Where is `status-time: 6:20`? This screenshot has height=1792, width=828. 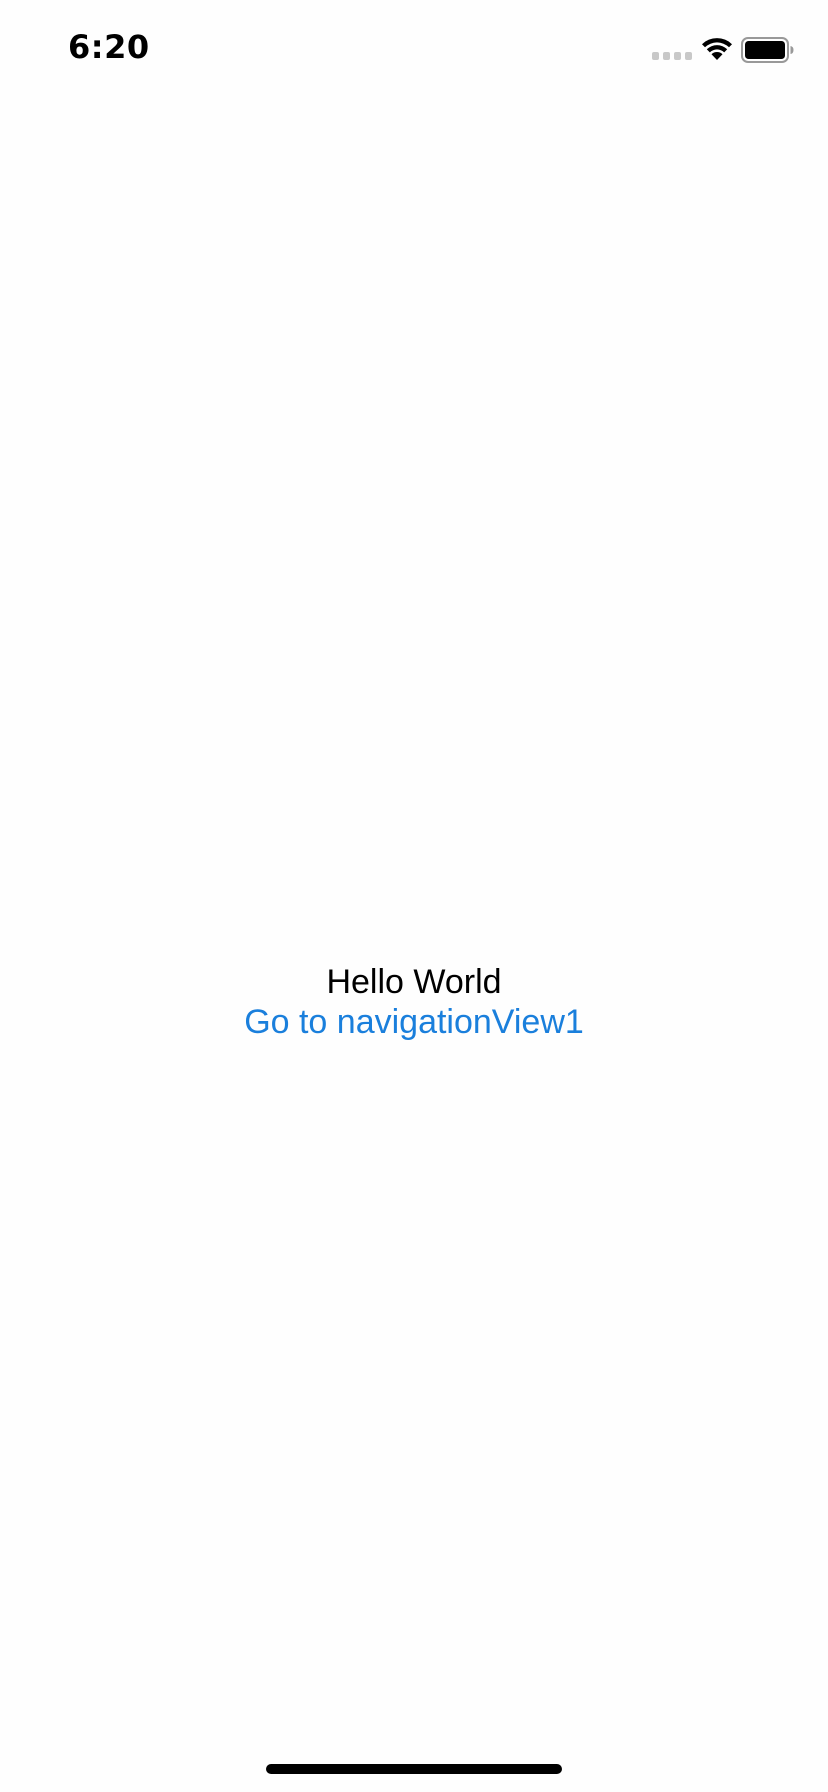 status-time: 6:20 is located at coordinates (109, 47).